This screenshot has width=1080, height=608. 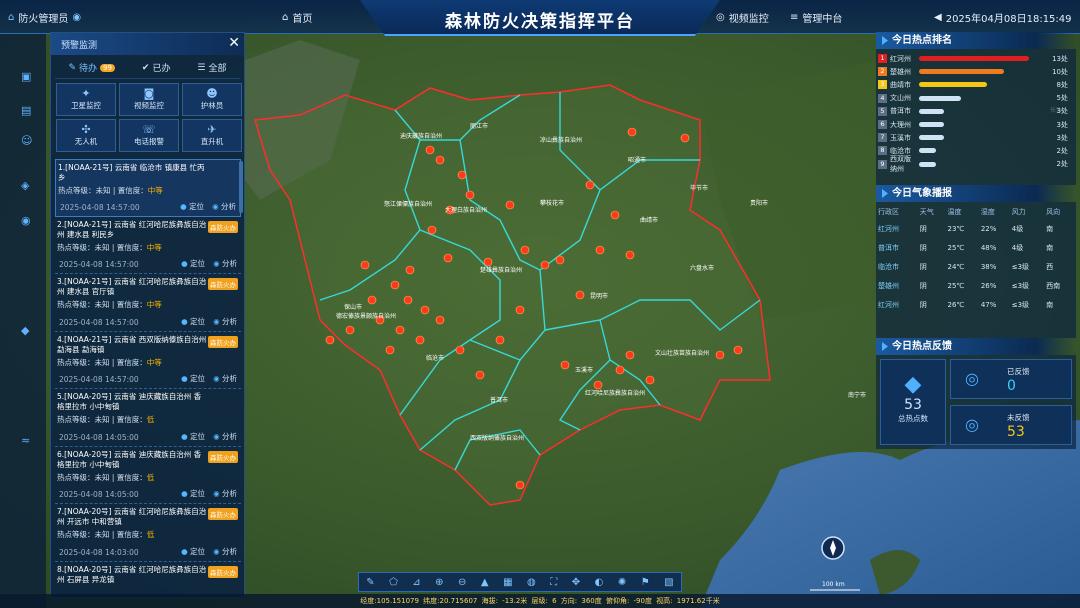 I want to click on source-label: 护林员, so click(x=212, y=105).